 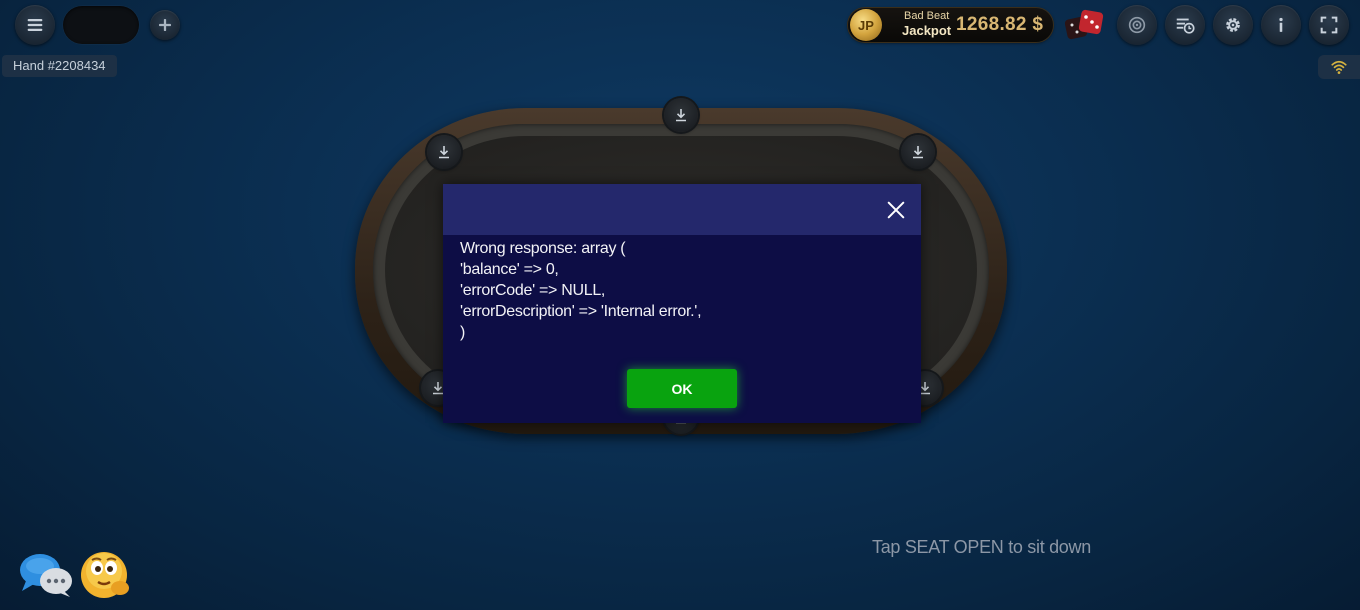 I want to click on jackpot-badge: JP, so click(x=866, y=25).